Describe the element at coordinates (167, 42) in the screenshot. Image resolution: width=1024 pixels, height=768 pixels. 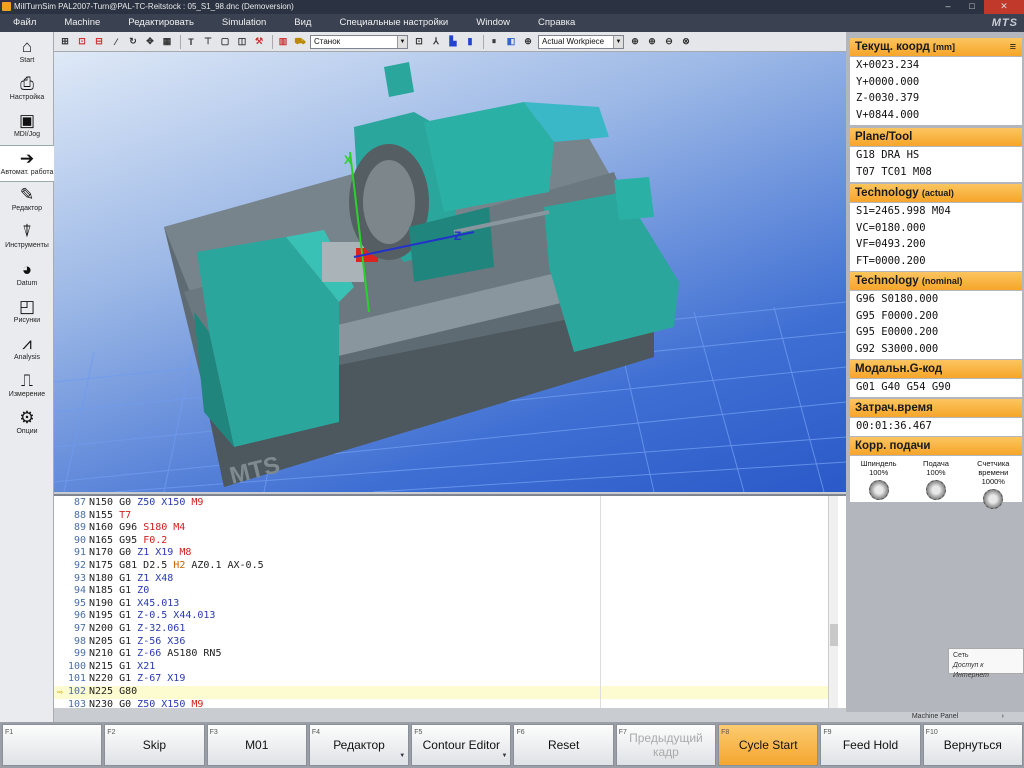
I see `info-icon: ▦` at that location.